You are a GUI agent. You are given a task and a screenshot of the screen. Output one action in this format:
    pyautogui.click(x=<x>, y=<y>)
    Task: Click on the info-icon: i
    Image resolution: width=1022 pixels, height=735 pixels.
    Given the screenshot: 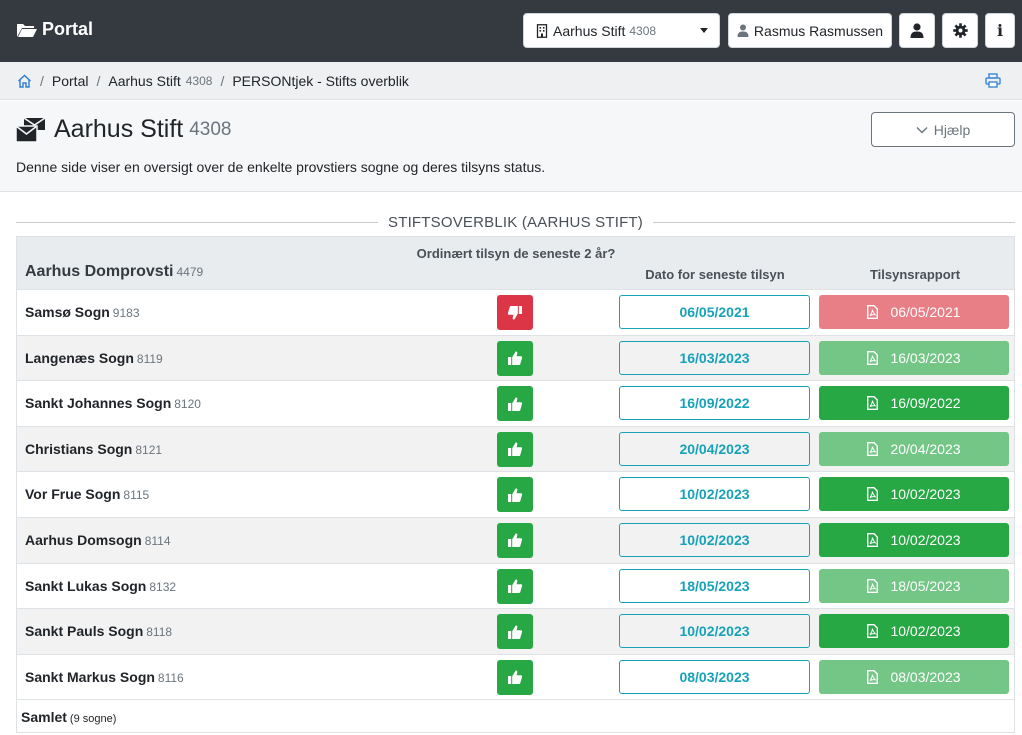 What is the action you would take?
    pyautogui.click(x=1000, y=30)
    